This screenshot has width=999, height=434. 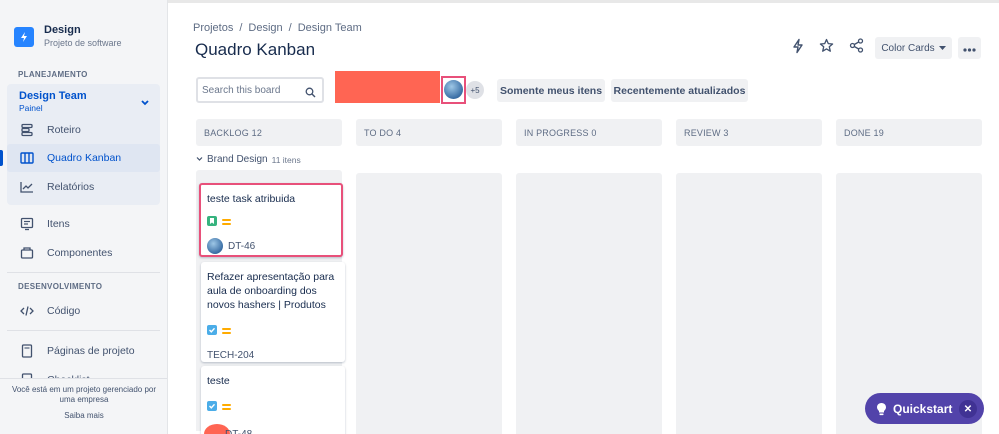 I want to click on sidebar-item-project-pages: Páginas de projeto, so click(x=83, y=351).